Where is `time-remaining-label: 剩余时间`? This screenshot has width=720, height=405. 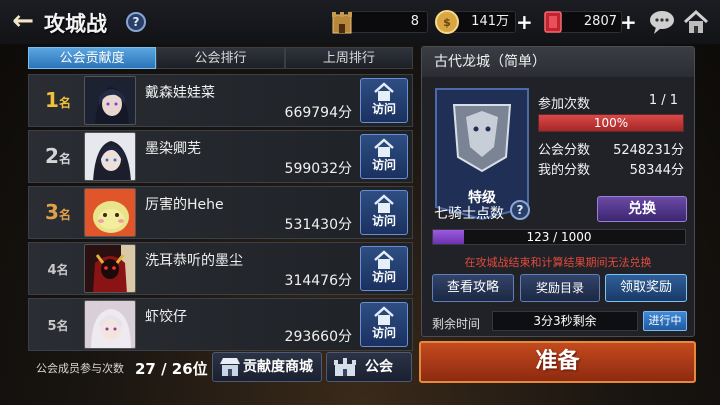 time-remaining-label: 剩余时间 is located at coordinates (456, 324).